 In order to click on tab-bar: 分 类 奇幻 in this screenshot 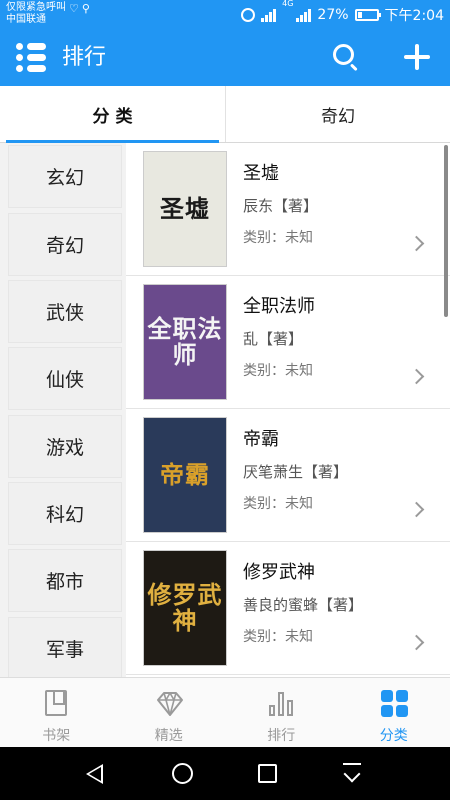, I will do `click(225, 114)`.